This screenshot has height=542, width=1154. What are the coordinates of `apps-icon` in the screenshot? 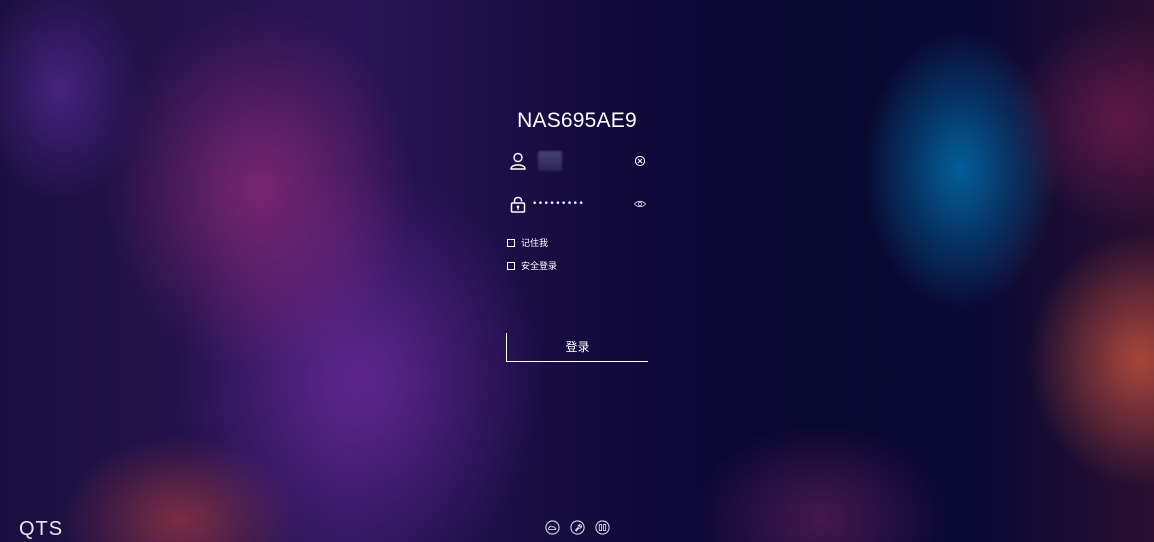 It's located at (602, 527).